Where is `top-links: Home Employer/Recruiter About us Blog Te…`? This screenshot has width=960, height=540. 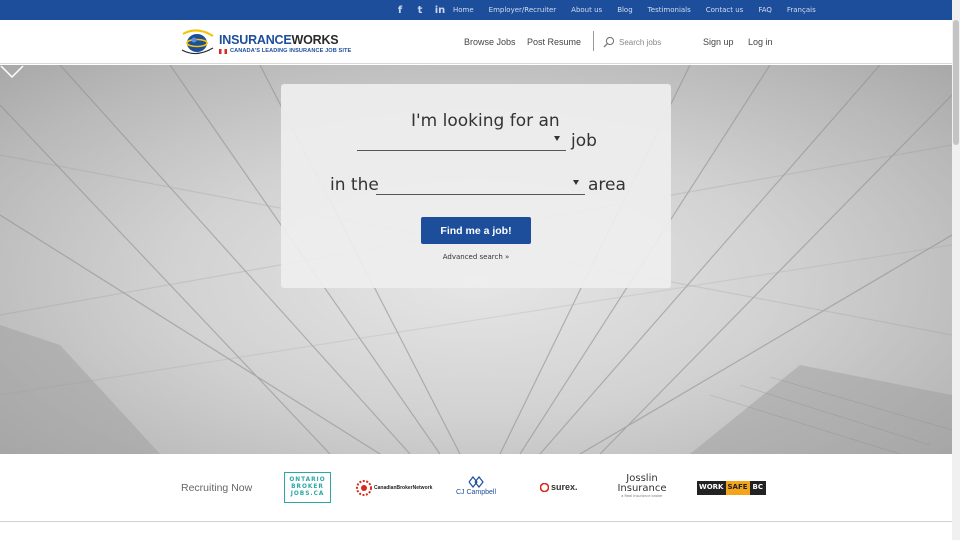 top-links: Home Employer/Recruiter About us Blog Te… is located at coordinates (642, 10).